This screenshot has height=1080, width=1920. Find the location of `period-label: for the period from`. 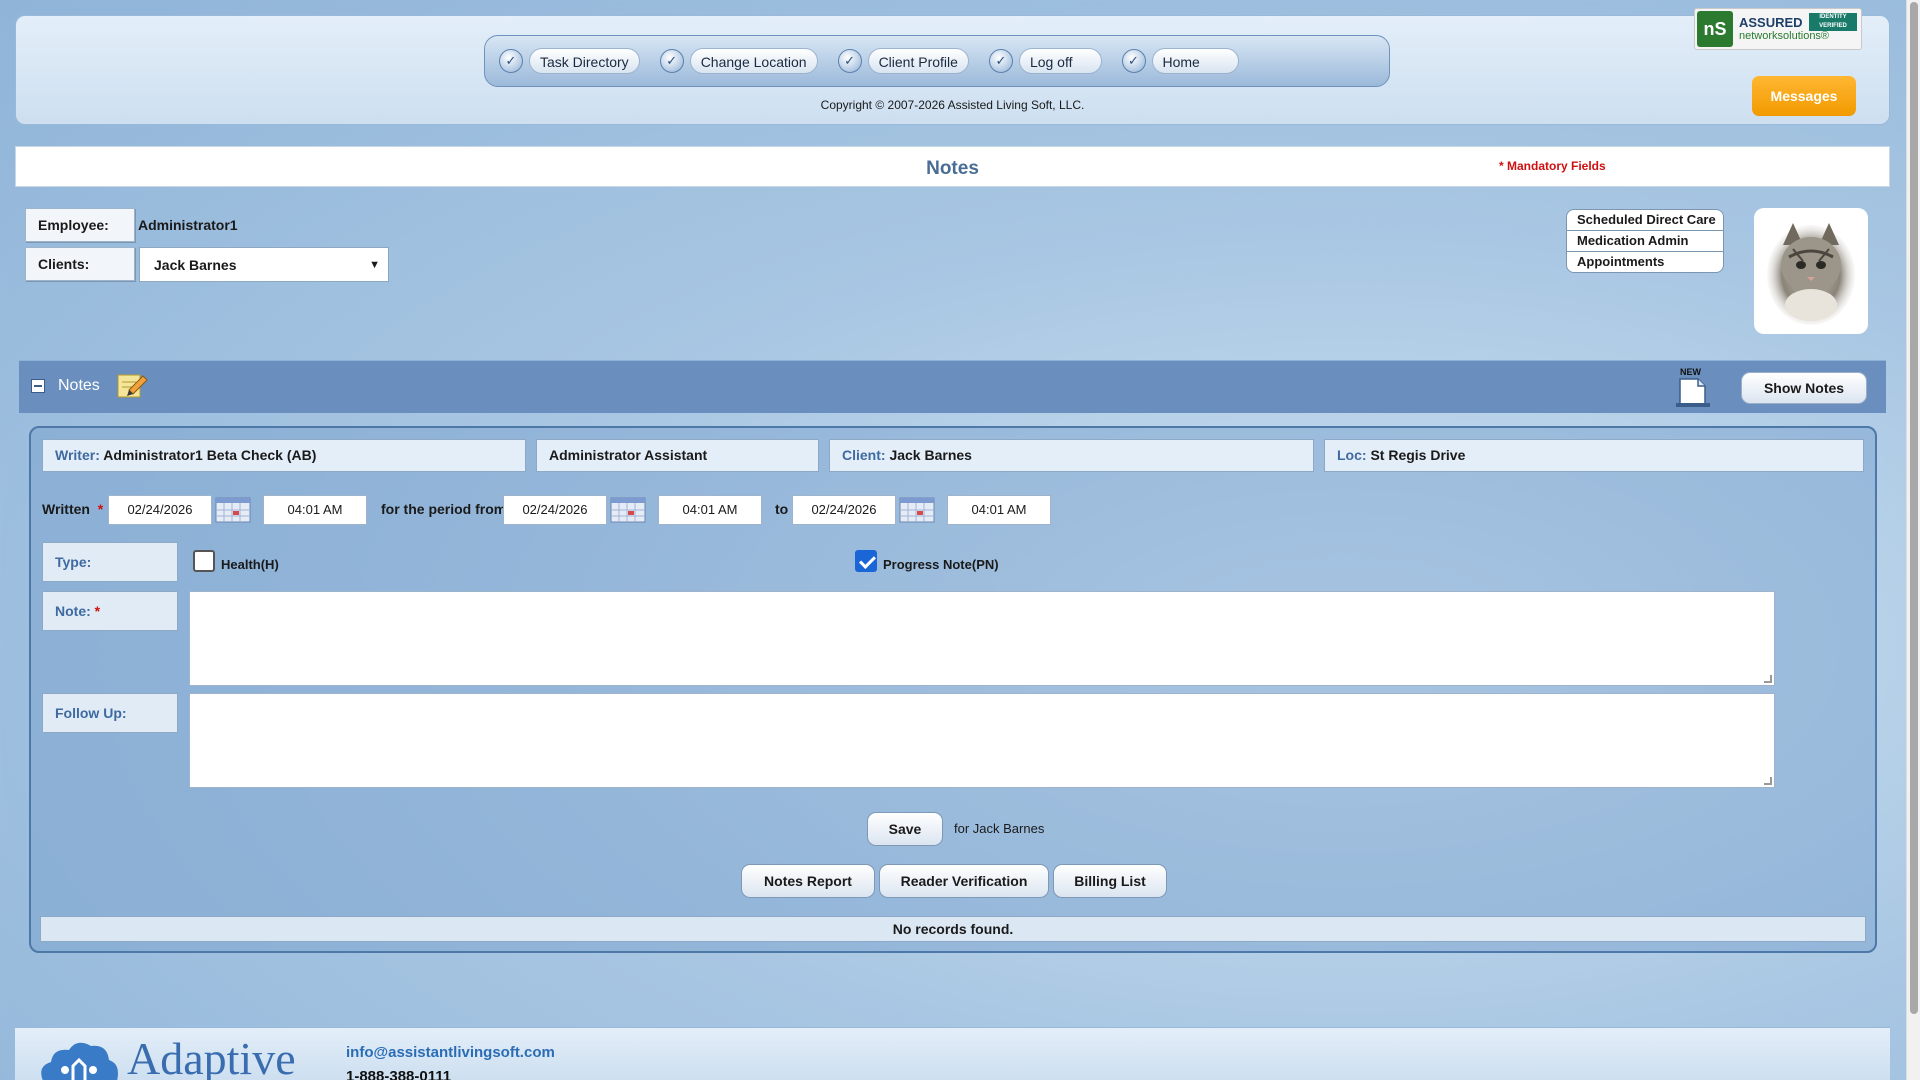

period-label: for the period from is located at coordinates (444, 509).